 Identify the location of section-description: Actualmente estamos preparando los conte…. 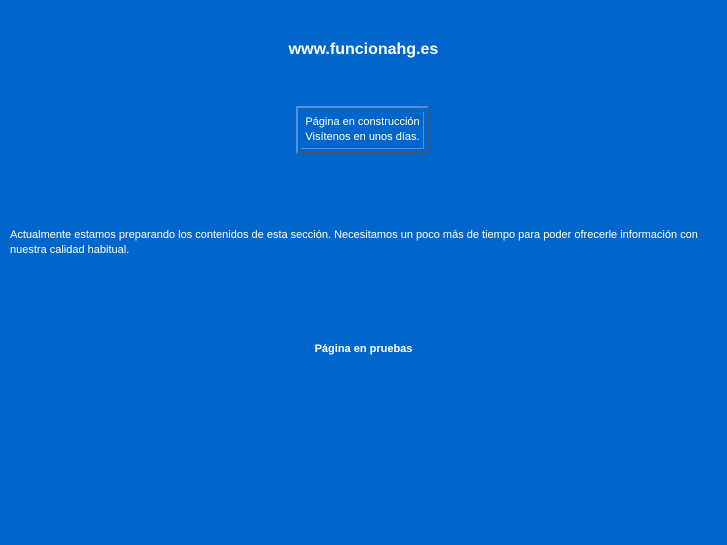
(354, 242).